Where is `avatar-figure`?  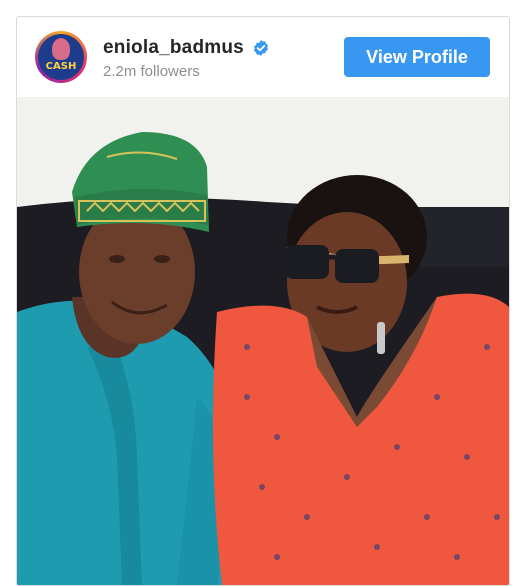
avatar-figure is located at coordinates (61, 49).